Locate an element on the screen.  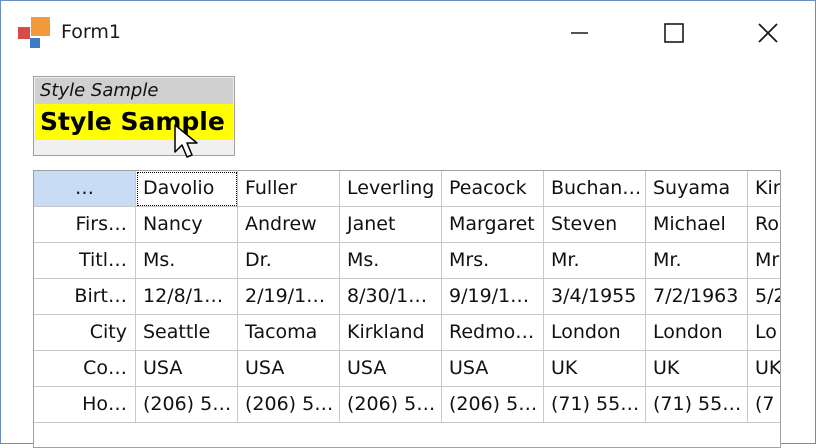
style-sample-box: Style Sample Style Sample is located at coordinates (134, 116).